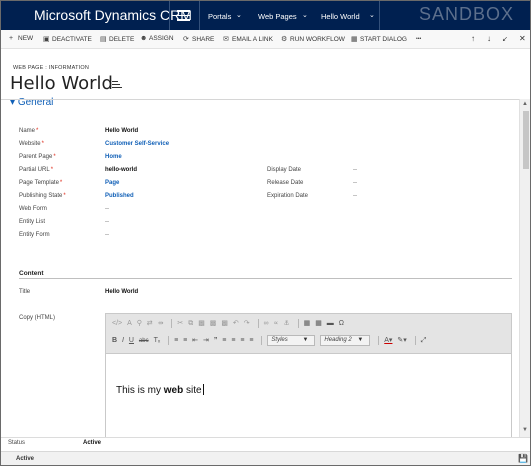  What do you see at coordinates (107, 235) in the screenshot?
I see `entity-form-field: --` at bounding box center [107, 235].